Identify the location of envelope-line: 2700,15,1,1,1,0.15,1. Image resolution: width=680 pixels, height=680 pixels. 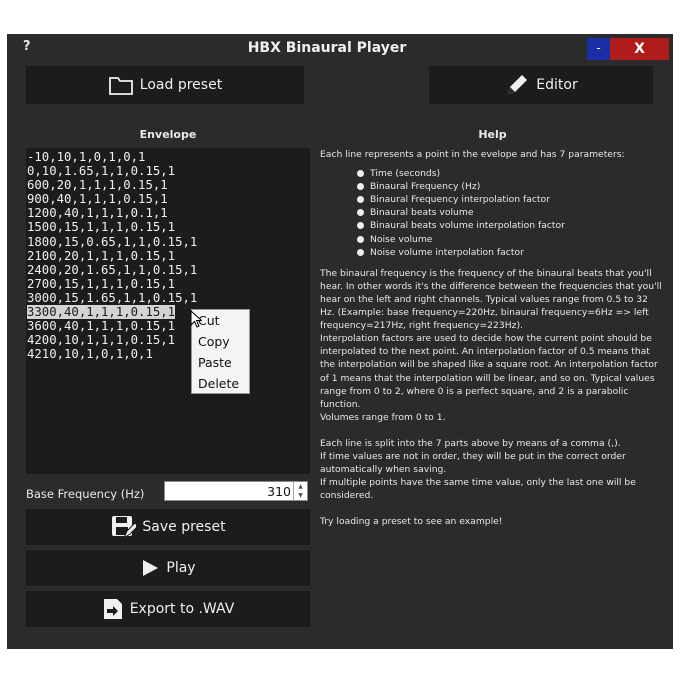
(111, 284).